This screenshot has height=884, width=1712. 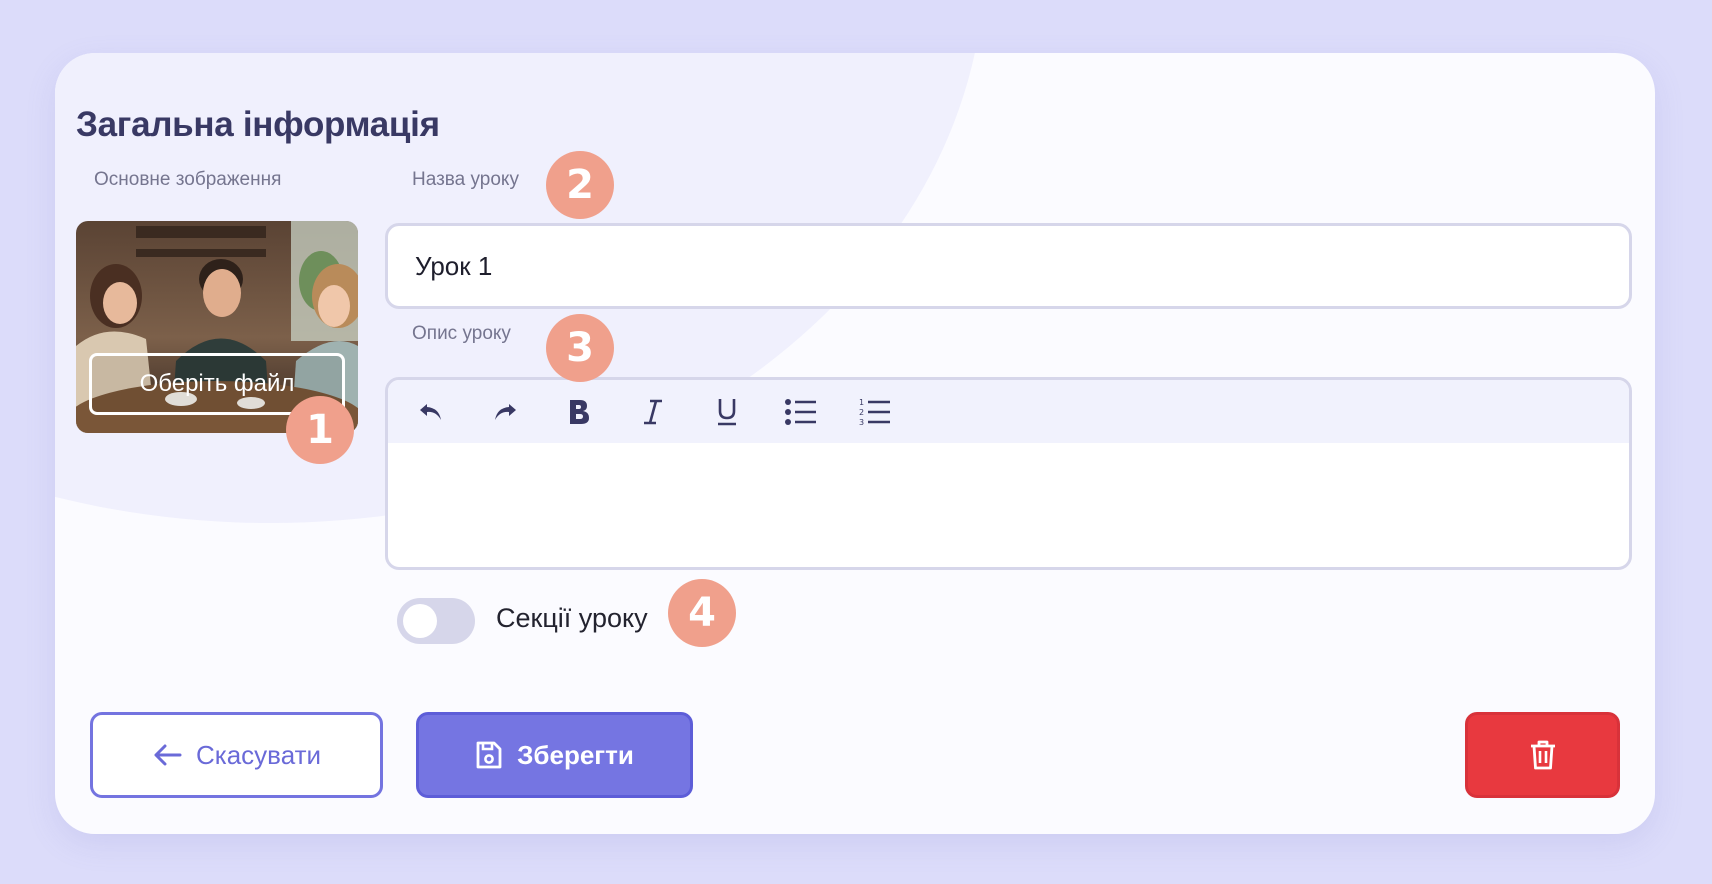 What do you see at coordinates (489, 755) in the screenshot?
I see `save-icon` at bounding box center [489, 755].